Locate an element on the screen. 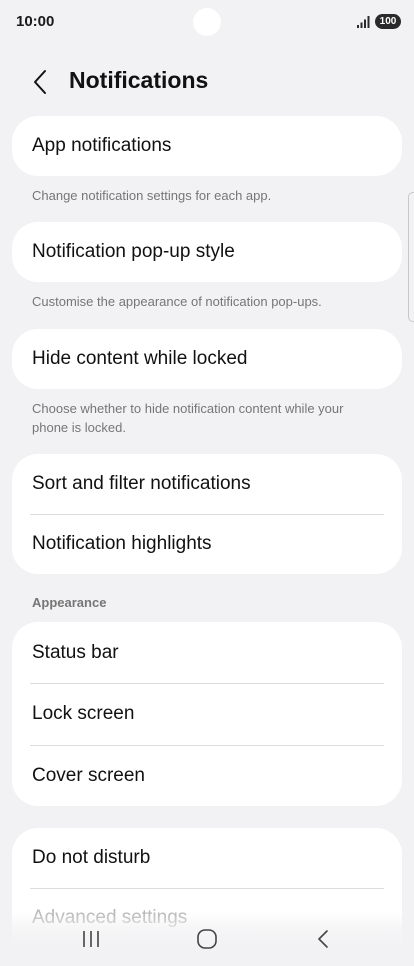 The width and height of the screenshot is (414, 966). nav-back-button is located at coordinates (323, 939).